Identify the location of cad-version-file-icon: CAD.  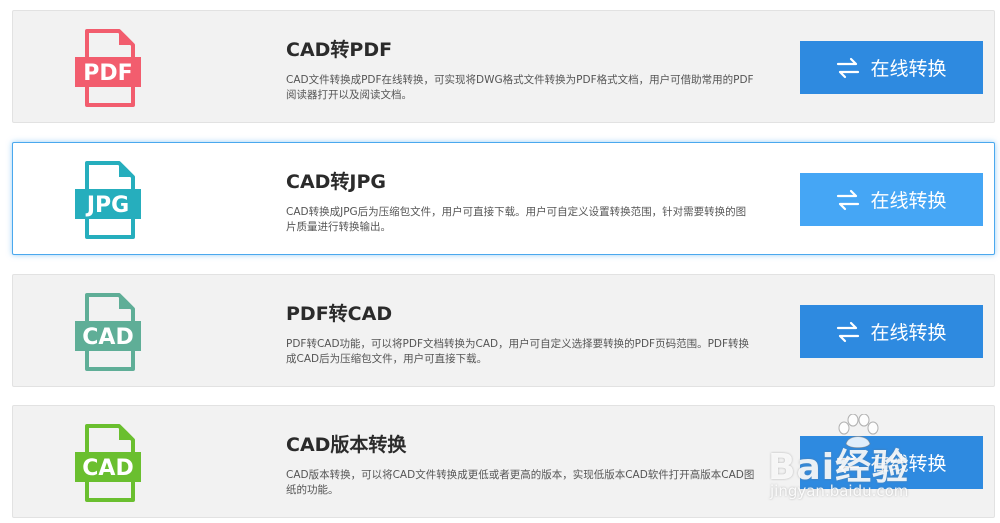
(110, 463).